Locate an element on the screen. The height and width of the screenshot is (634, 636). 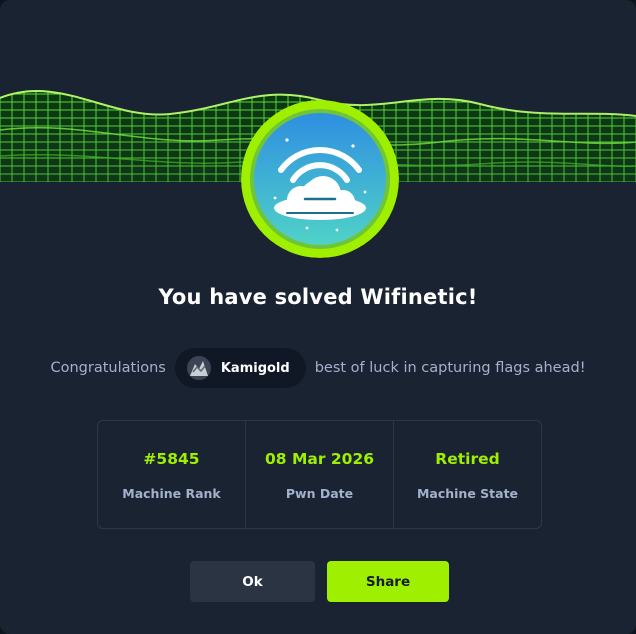
user-chip: Kamigold is located at coordinates (240, 368).